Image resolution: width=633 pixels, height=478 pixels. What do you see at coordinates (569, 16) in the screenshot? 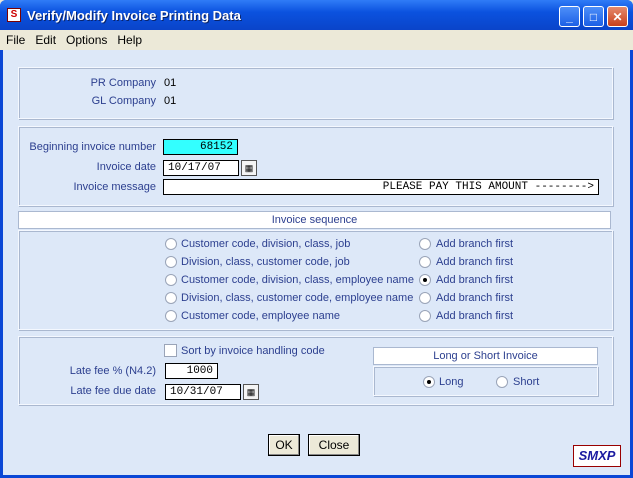
I see `minimize-button: _` at bounding box center [569, 16].